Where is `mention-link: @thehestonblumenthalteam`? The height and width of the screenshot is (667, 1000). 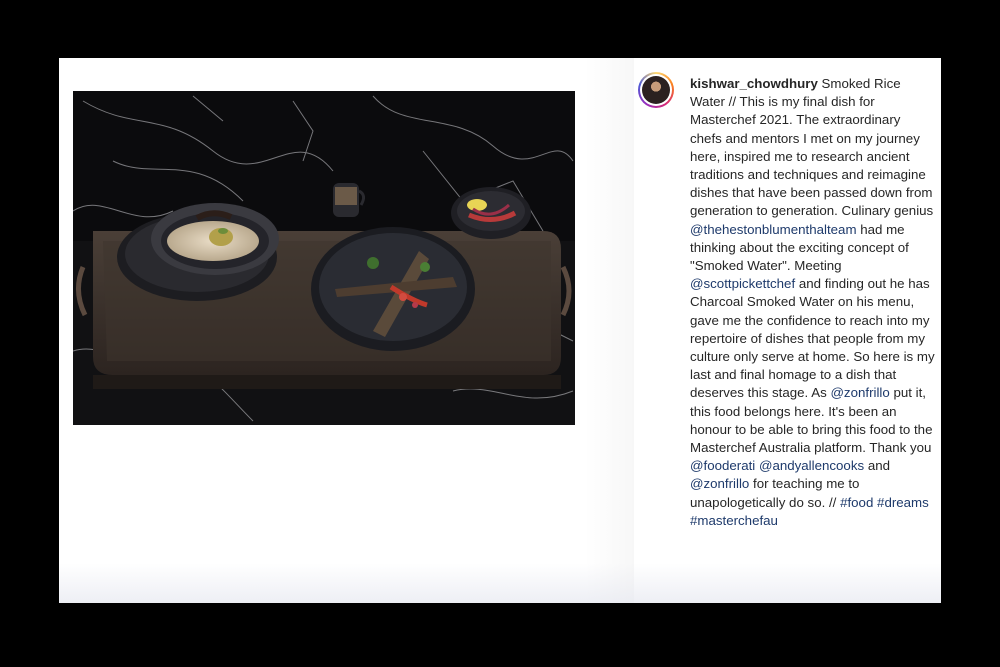 mention-link: @thehestonblumenthalteam is located at coordinates (773, 229).